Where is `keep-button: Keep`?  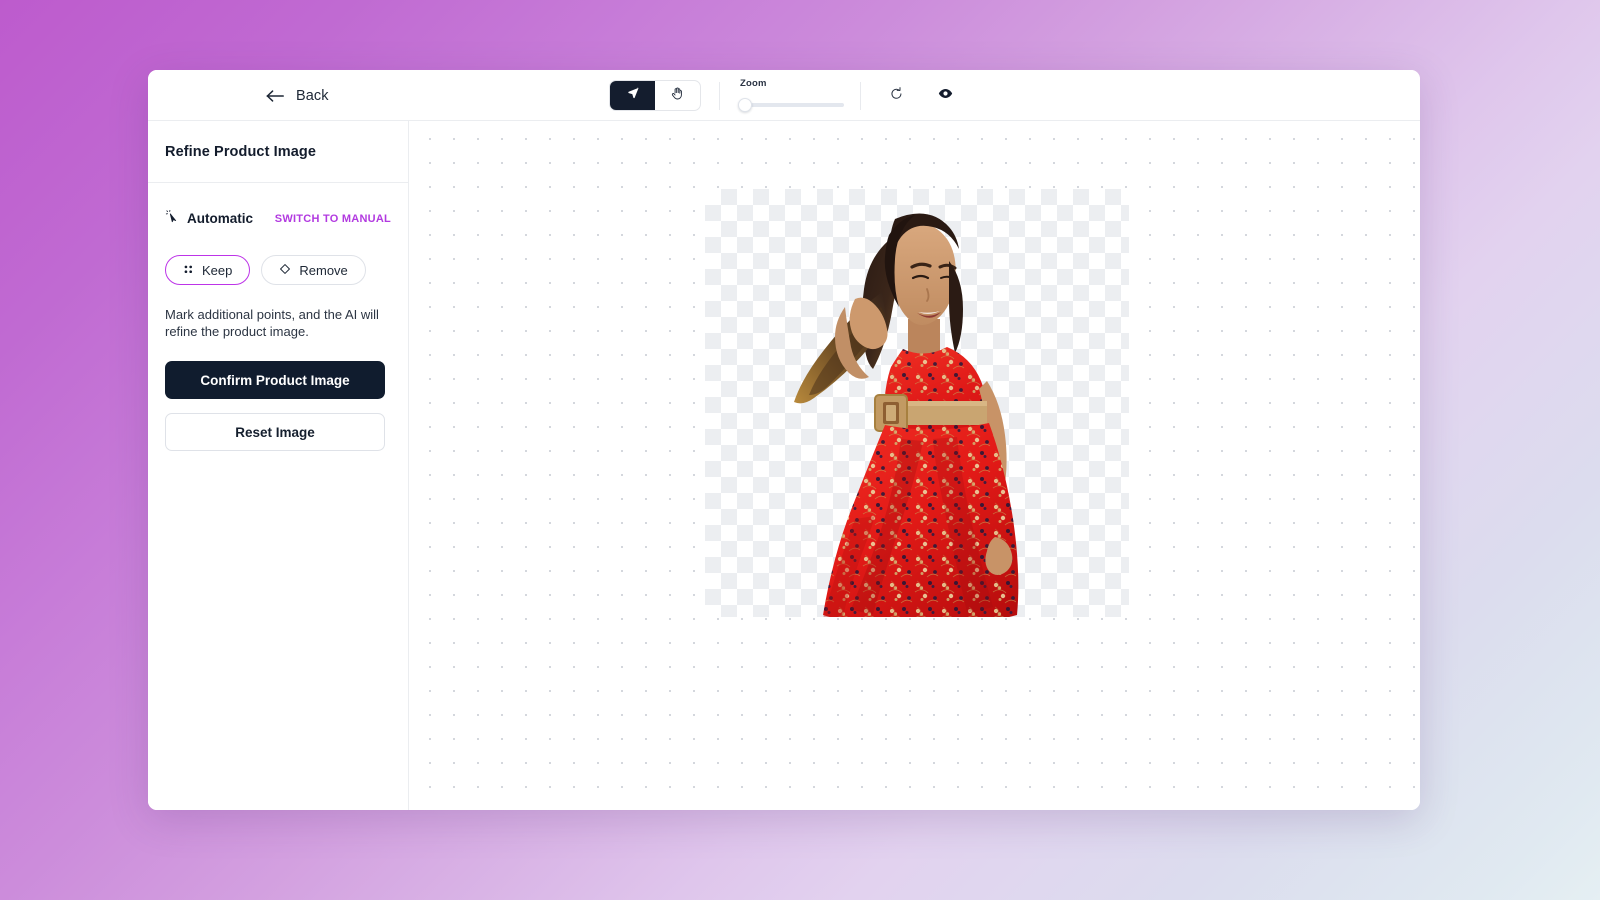
keep-button: Keep is located at coordinates (208, 270).